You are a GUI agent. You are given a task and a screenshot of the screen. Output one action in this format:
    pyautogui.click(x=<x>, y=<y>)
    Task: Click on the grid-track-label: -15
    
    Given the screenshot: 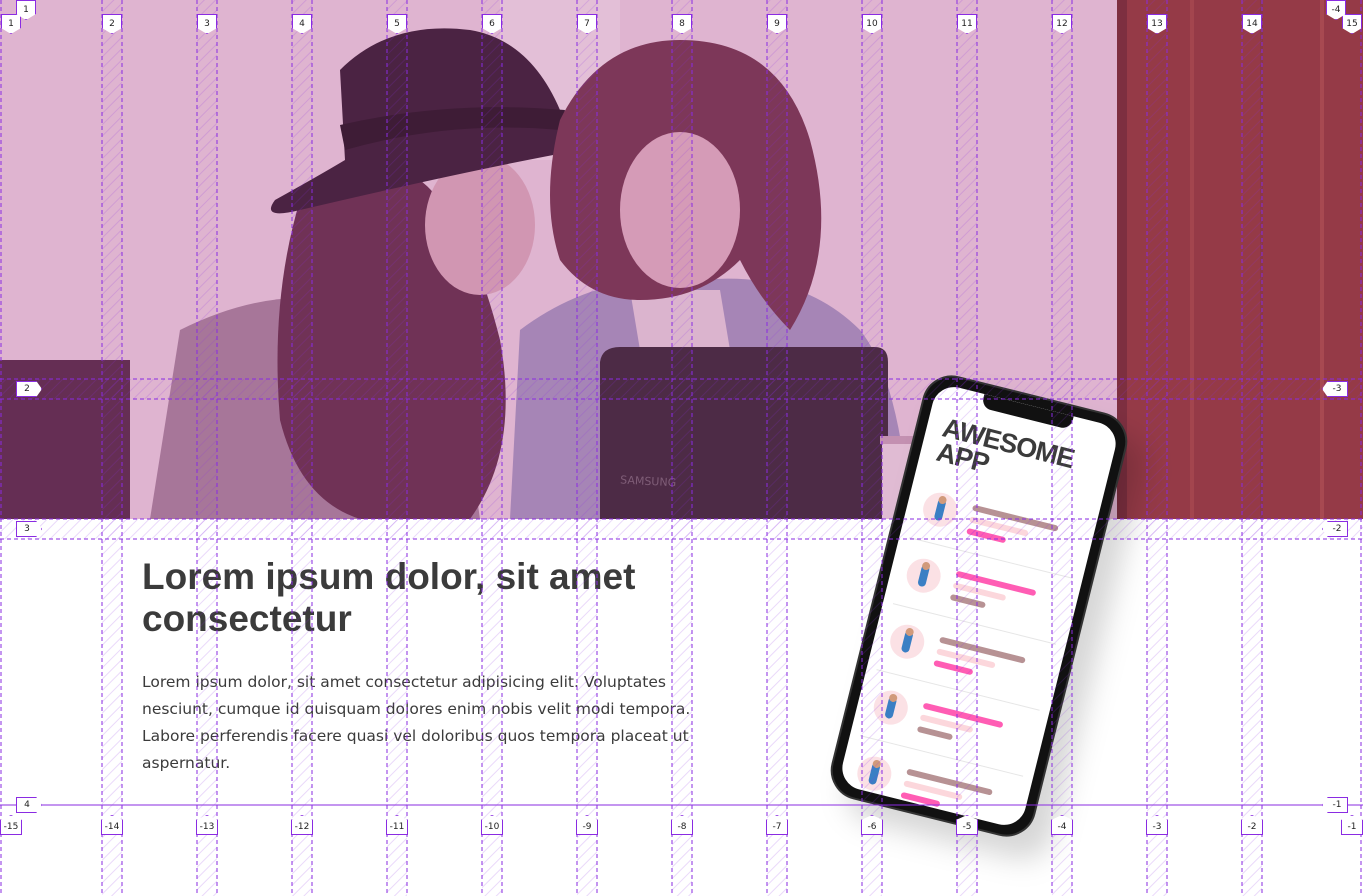 What is the action you would take?
    pyautogui.click(x=11, y=825)
    